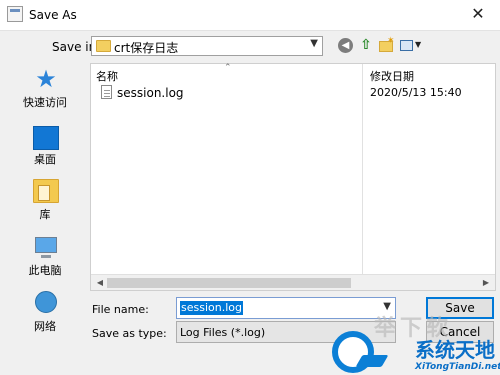 The image size is (500, 375). I want to click on scrollbar-thumb, so click(229, 283).